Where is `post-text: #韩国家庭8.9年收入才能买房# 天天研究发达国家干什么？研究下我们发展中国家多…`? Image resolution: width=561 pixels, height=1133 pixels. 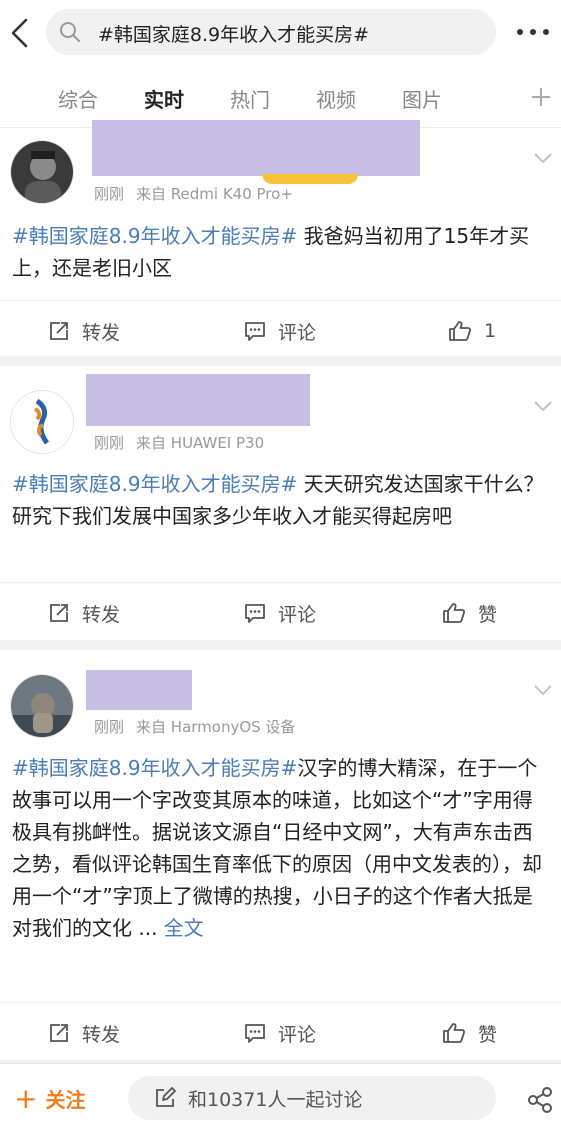 post-text: #韩国家庭8.9年收入才能买房# 天天研究发达国家干什么？研究下我们发展中国家多… is located at coordinates (282, 500).